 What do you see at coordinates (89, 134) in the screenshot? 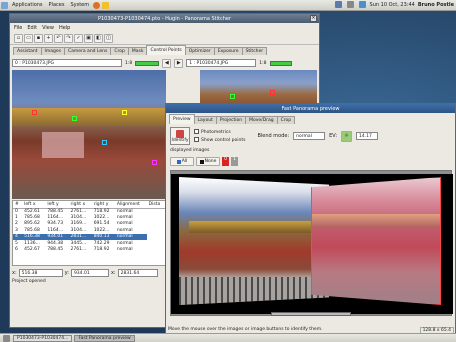
I see `left-photo-view` at bounding box center [89, 134].